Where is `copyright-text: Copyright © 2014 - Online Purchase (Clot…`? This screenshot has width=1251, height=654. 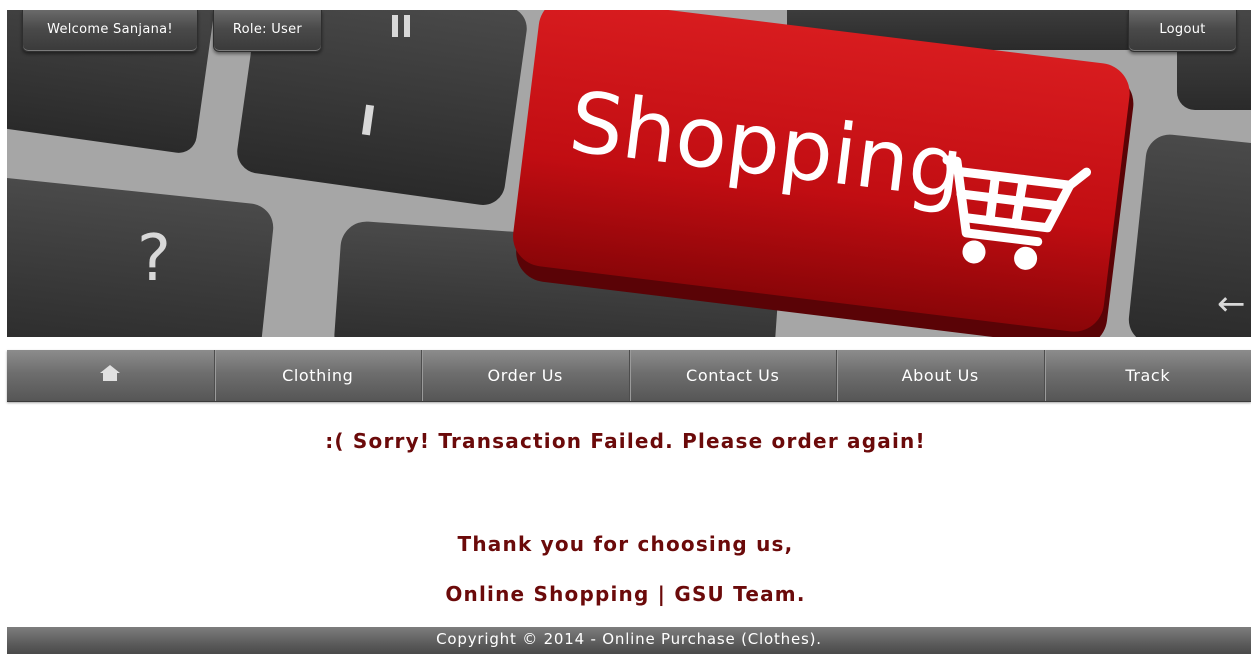 copyright-text: Copyright © 2014 - Online Purchase (Clot… is located at coordinates (629, 639).